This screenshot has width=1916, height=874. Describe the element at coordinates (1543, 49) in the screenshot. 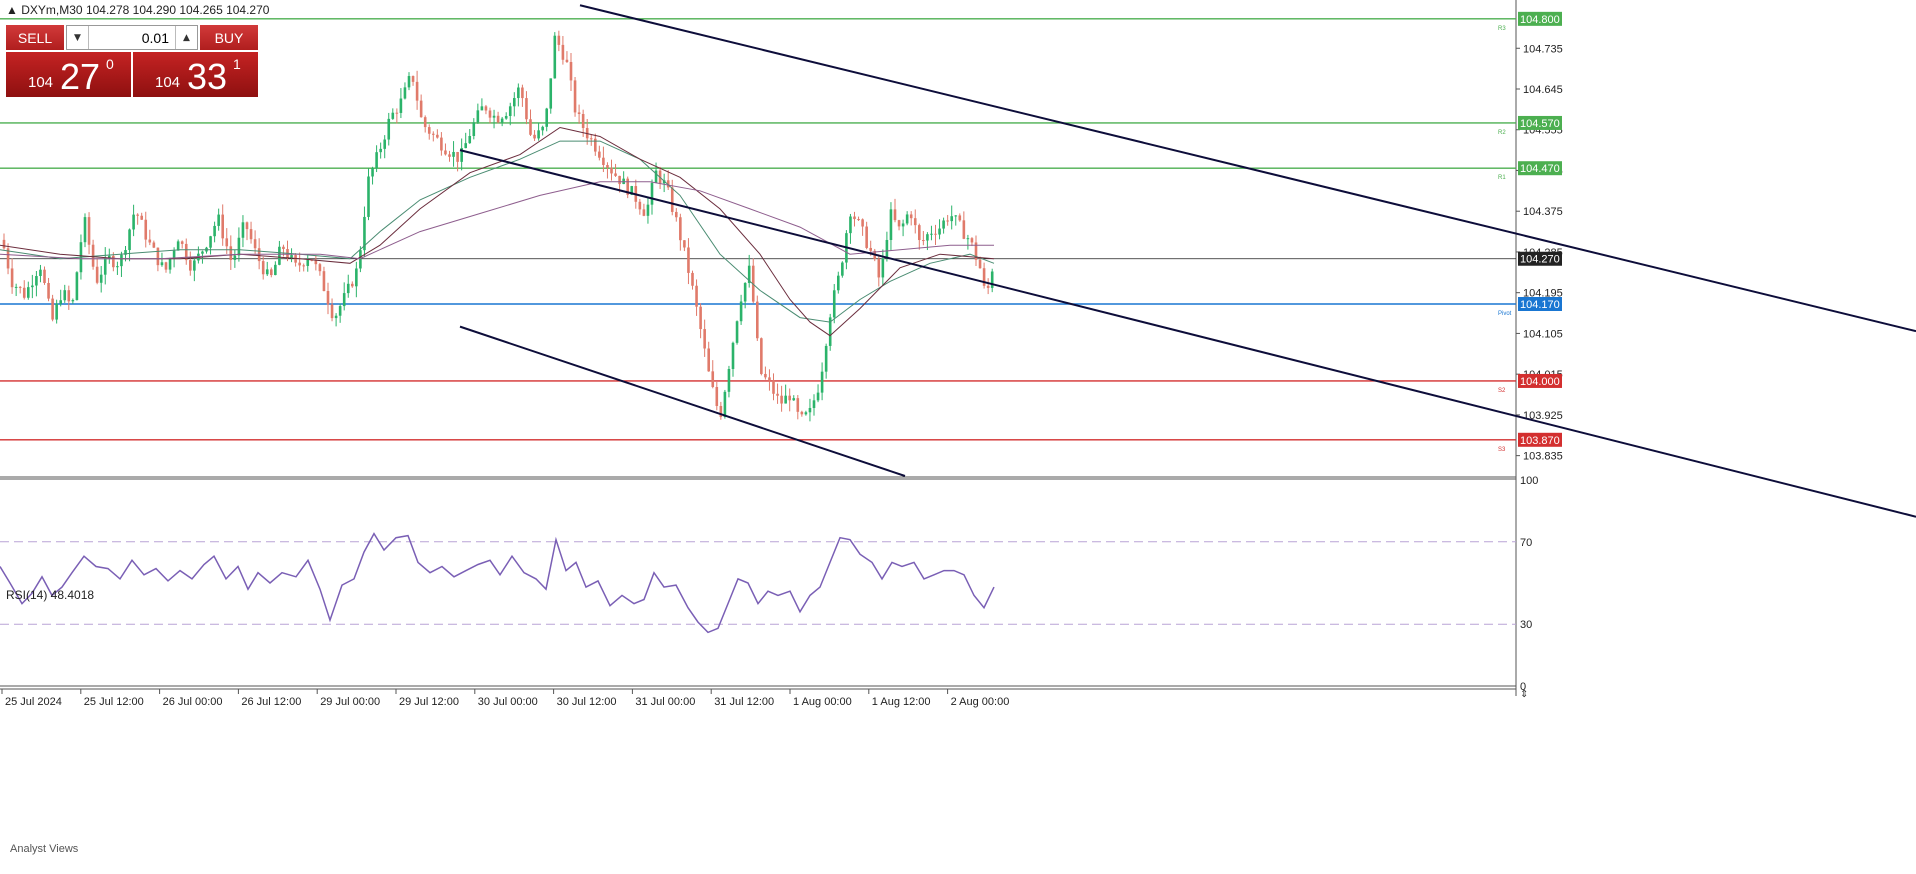

I see `price-tick-label: 104.735` at that location.